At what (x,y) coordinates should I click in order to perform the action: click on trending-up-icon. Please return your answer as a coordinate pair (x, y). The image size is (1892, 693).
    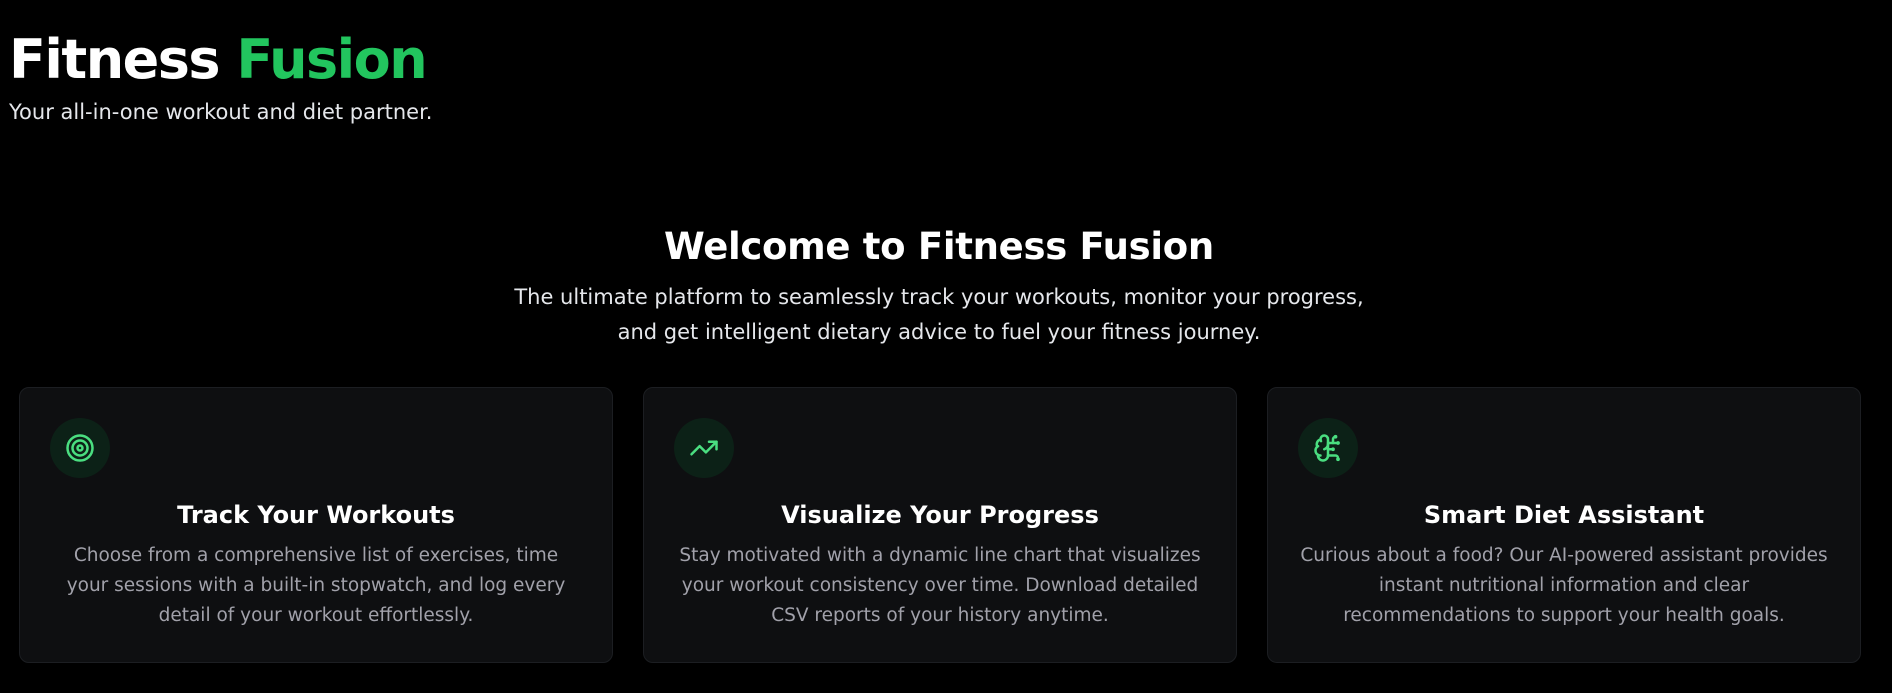
    Looking at the image, I should click on (704, 448).